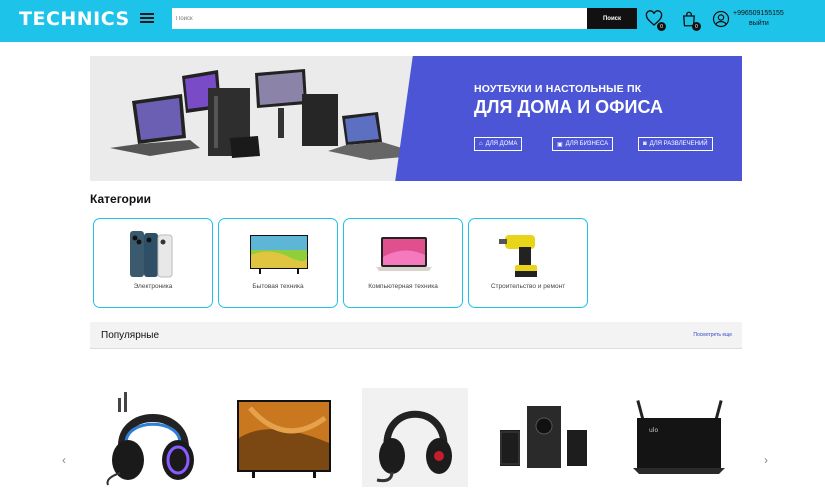 This screenshot has width=825, height=492. What do you see at coordinates (690, 20) in the screenshot?
I see `cart-button: 0` at bounding box center [690, 20].